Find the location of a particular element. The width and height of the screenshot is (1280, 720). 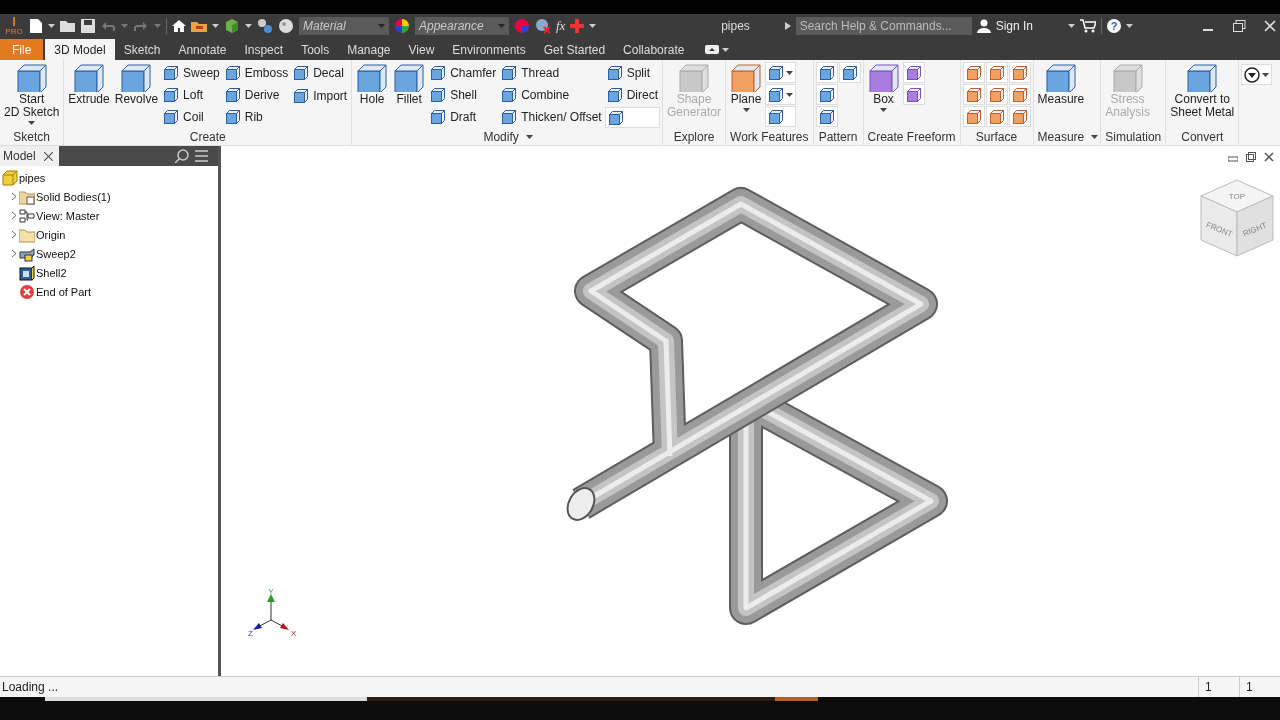

tool-button: Convert to Sheet Metal is located at coordinates (1202, 91).